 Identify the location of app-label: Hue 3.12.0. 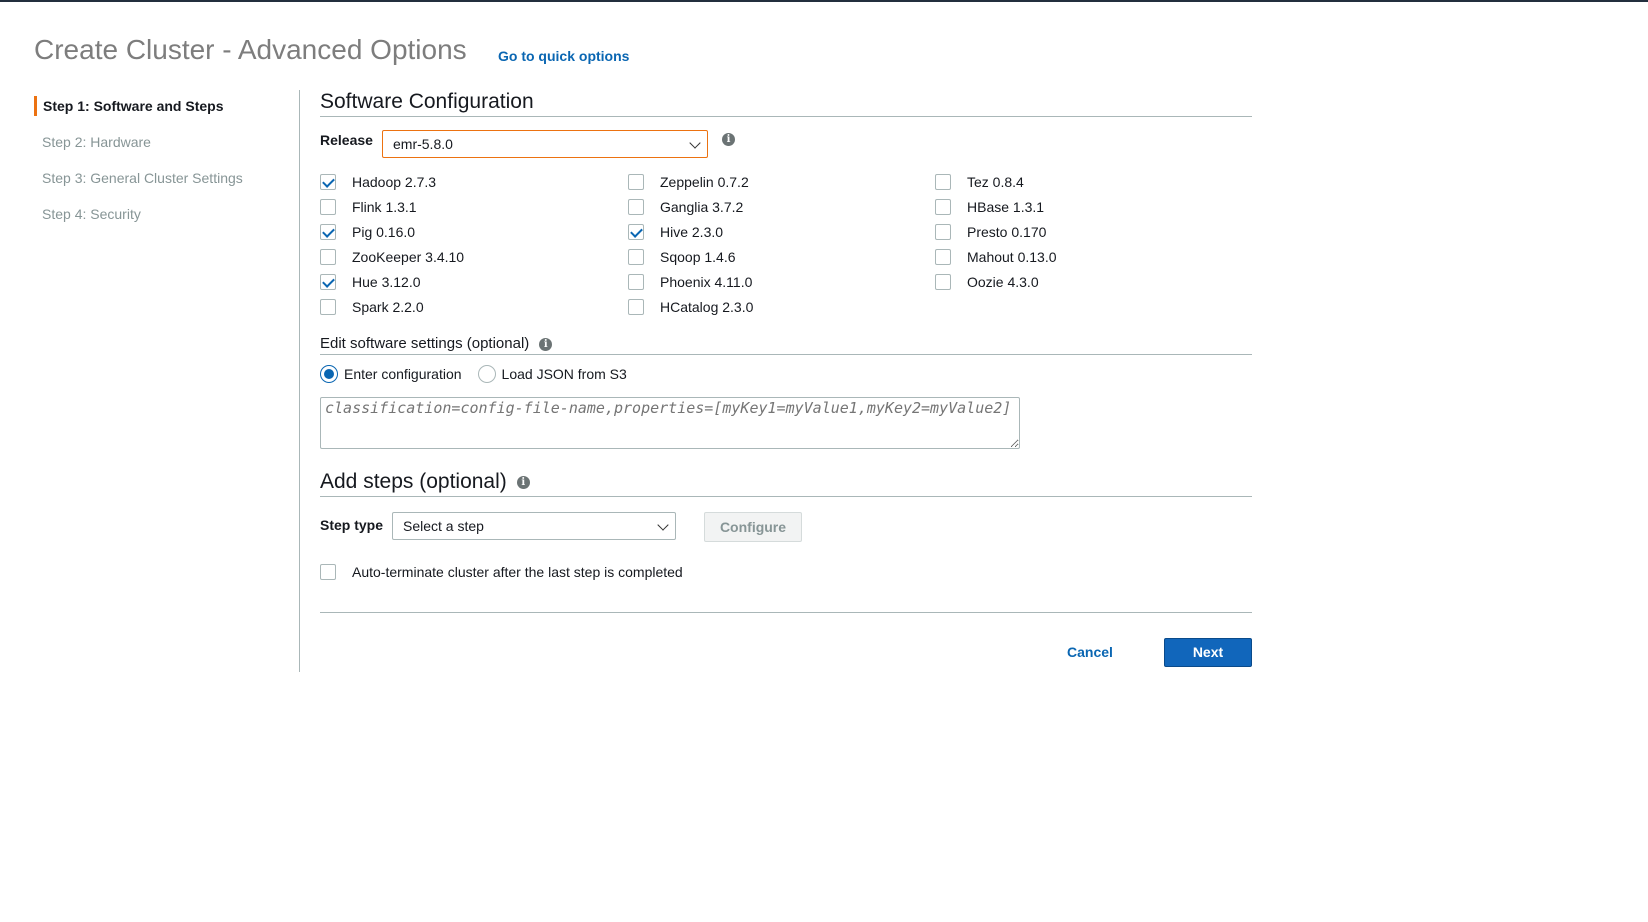
(386, 282).